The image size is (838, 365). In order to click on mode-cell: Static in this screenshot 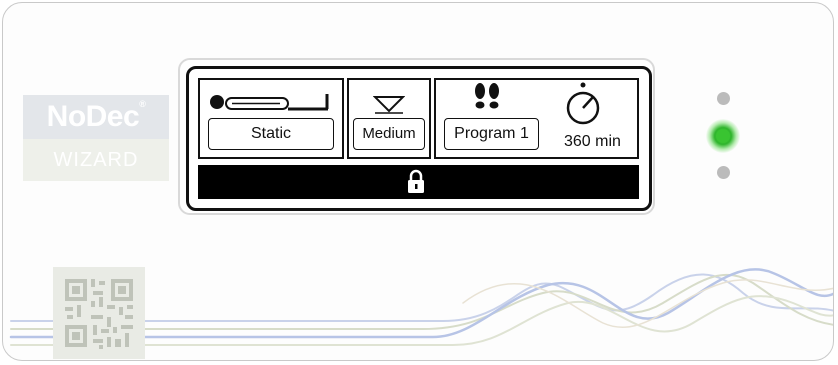, I will do `click(271, 118)`.